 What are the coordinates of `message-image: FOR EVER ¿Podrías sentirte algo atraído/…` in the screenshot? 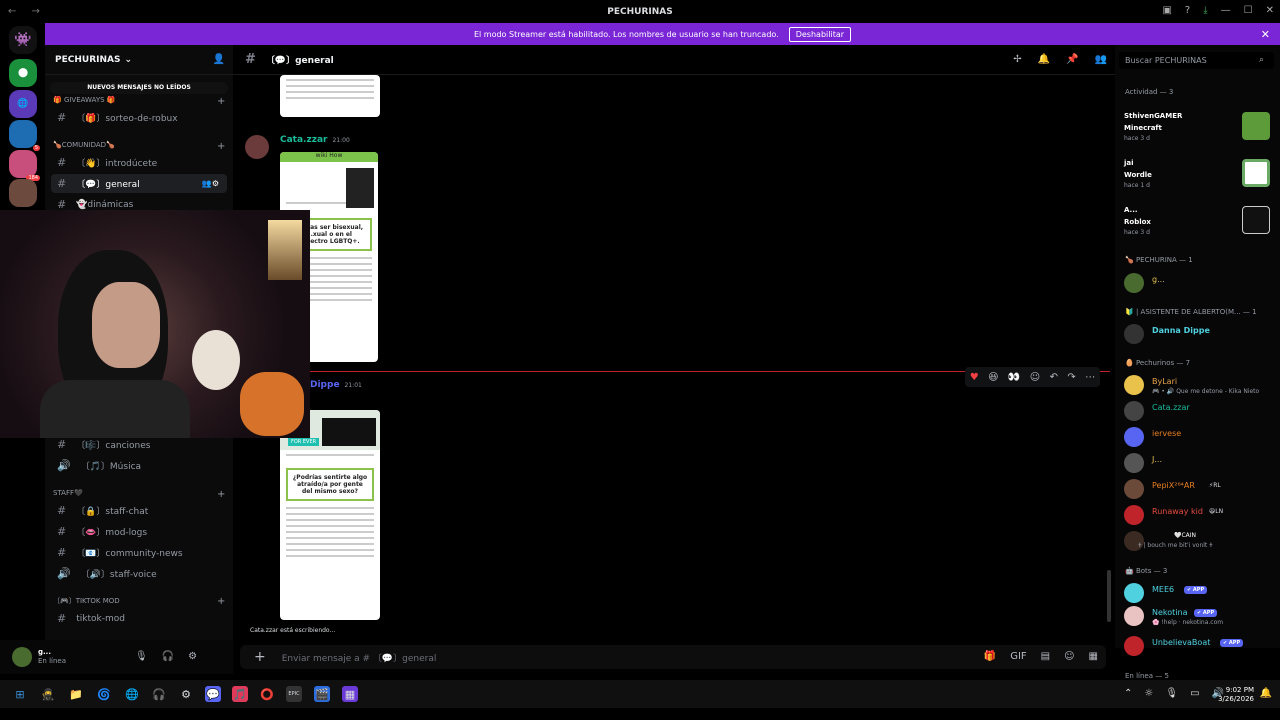 It's located at (330, 515).